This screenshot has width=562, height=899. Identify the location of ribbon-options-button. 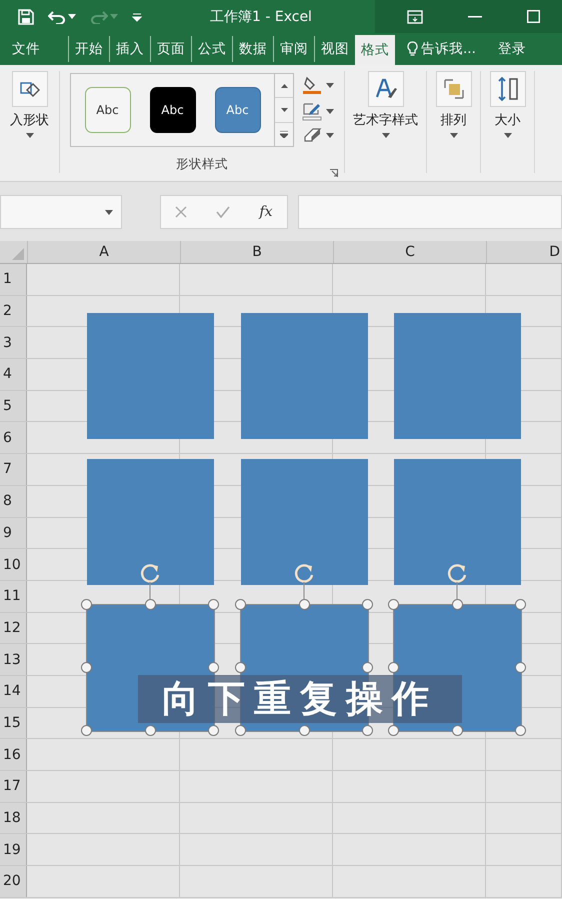
(415, 17).